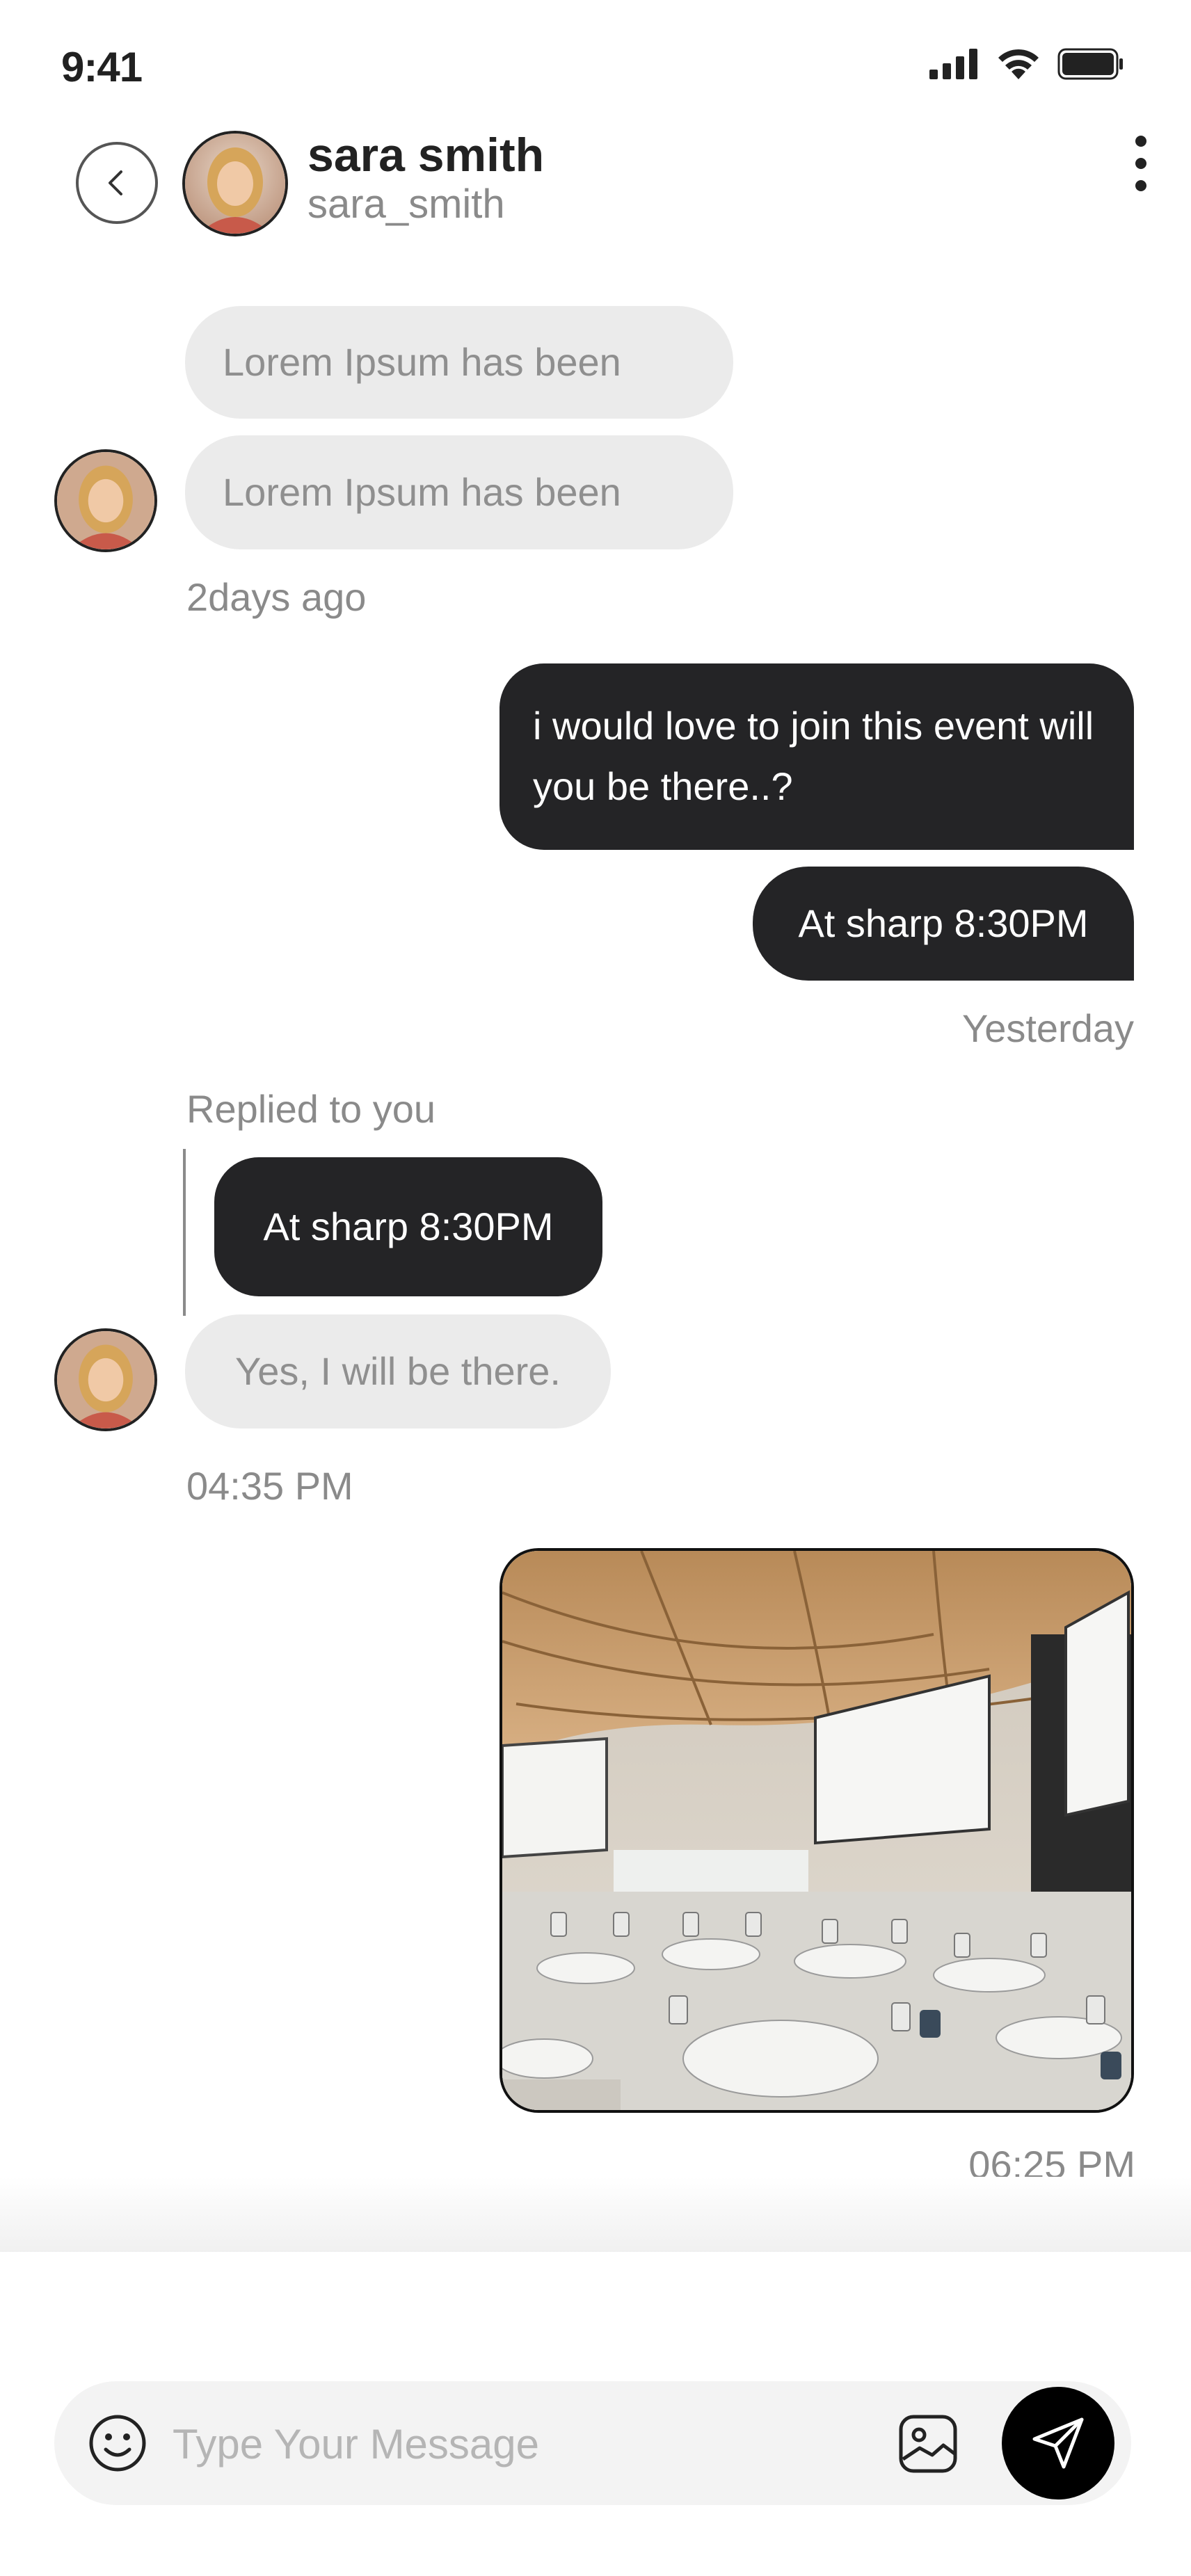 This screenshot has width=1191, height=2576. What do you see at coordinates (953, 64) in the screenshot?
I see `signal-icon` at bounding box center [953, 64].